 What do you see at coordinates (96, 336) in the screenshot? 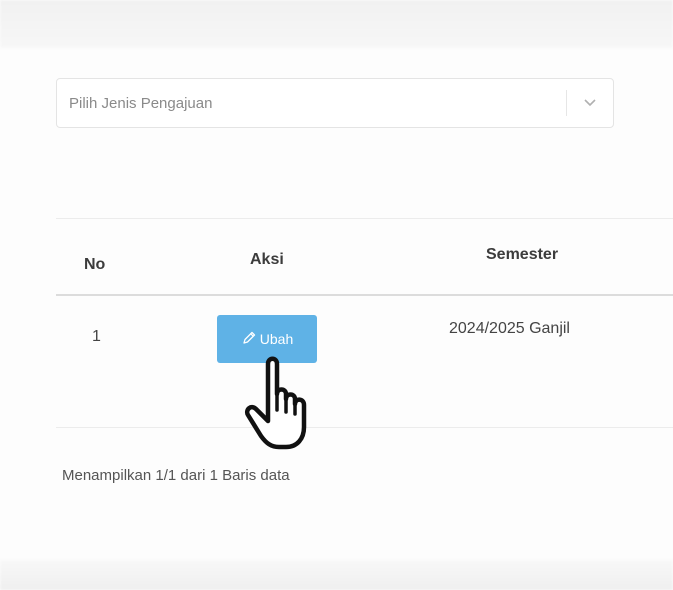
I see `cell-no: 1` at bounding box center [96, 336].